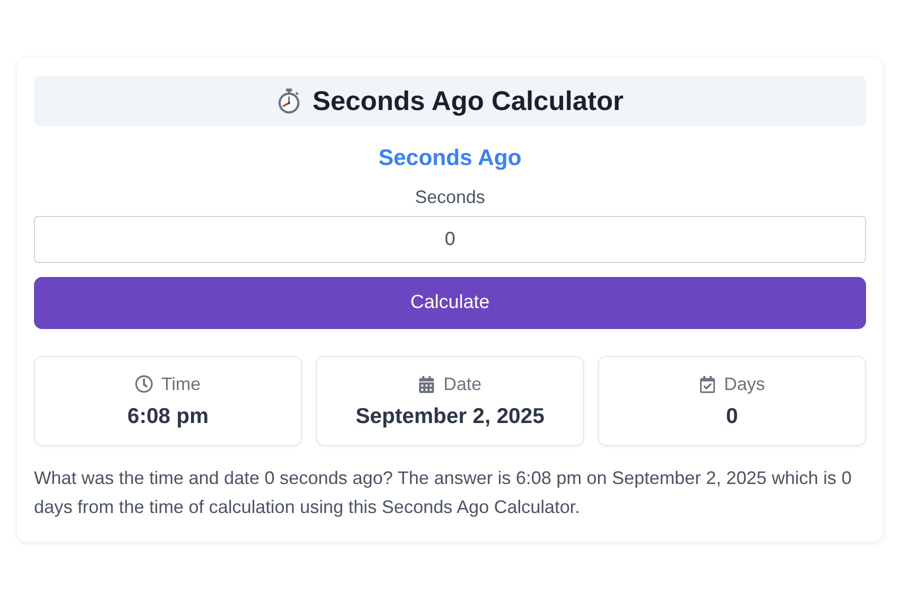 The image size is (900, 600). I want to click on result-value: September 2, 2025, so click(450, 416).